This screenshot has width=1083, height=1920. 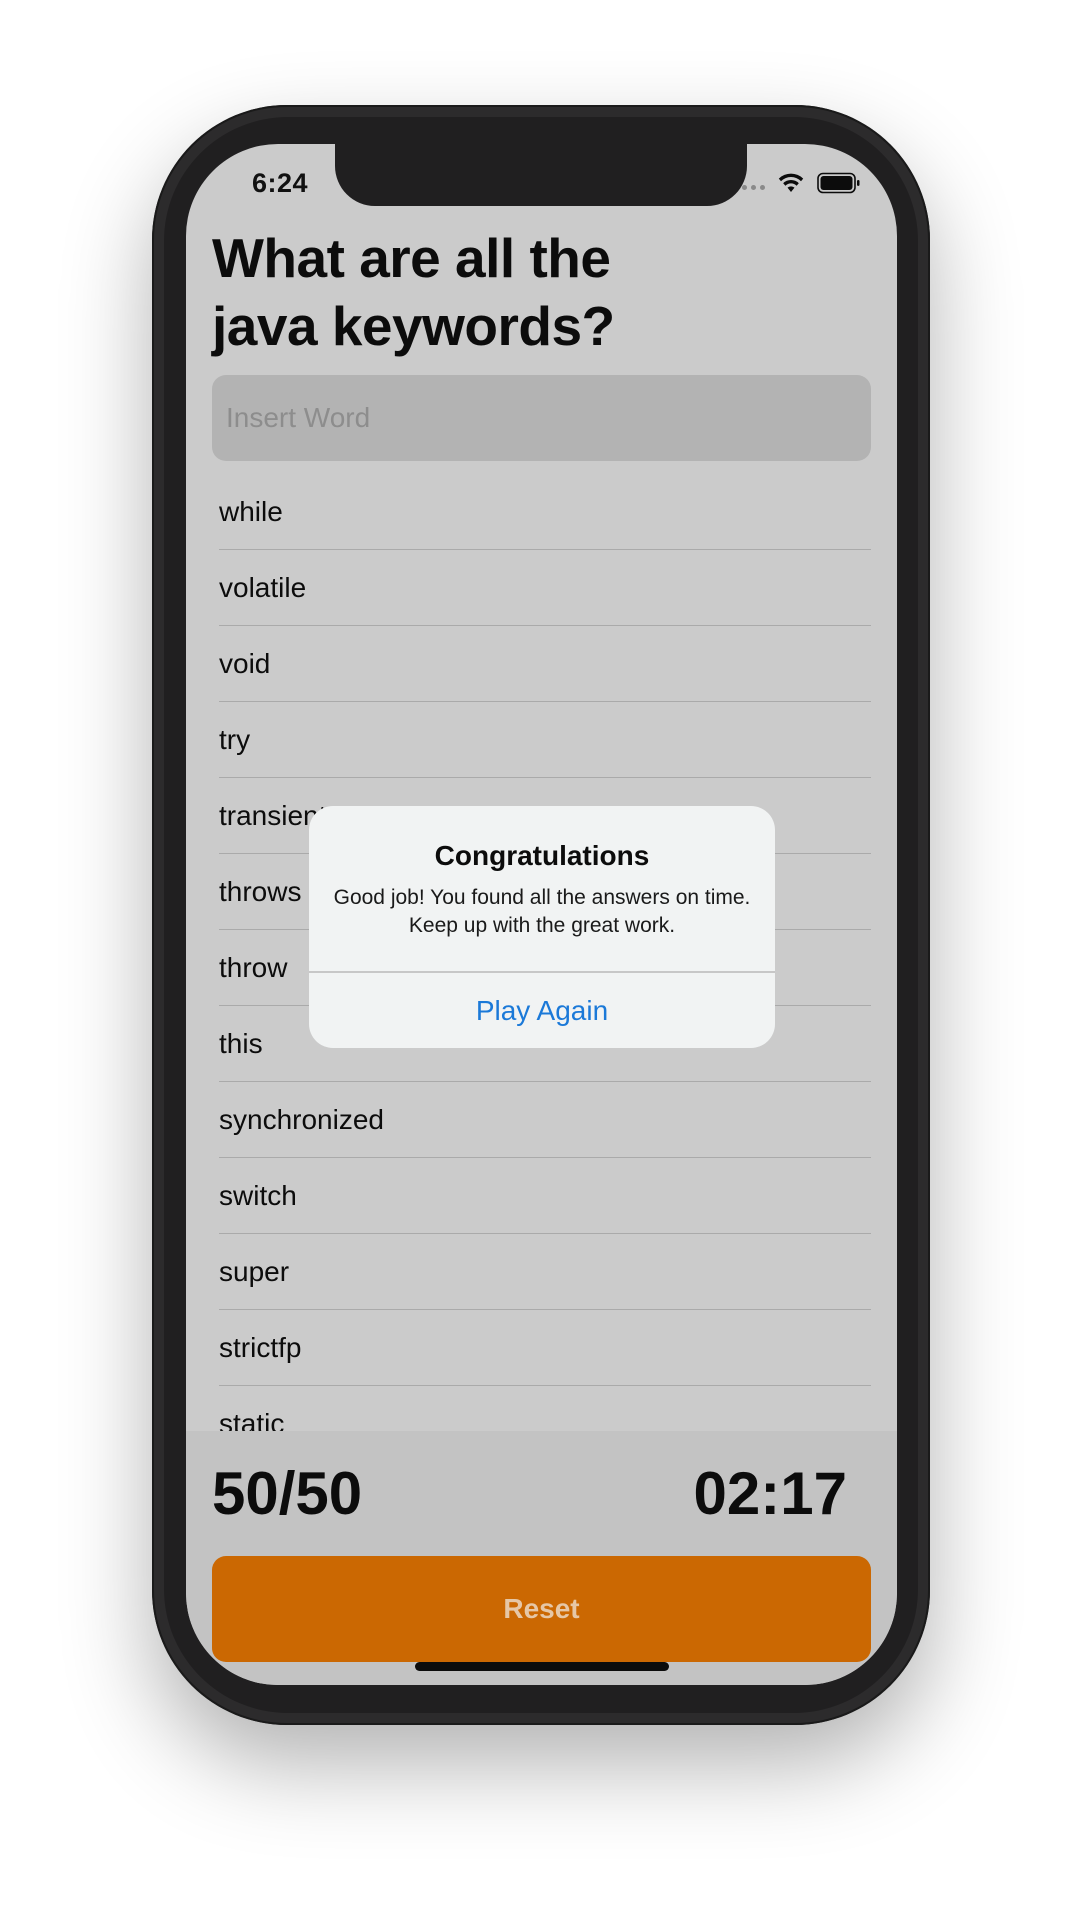 What do you see at coordinates (542, 1010) in the screenshot?
I see `play-again-button: Play Again` at bounding box center [542, 1010].